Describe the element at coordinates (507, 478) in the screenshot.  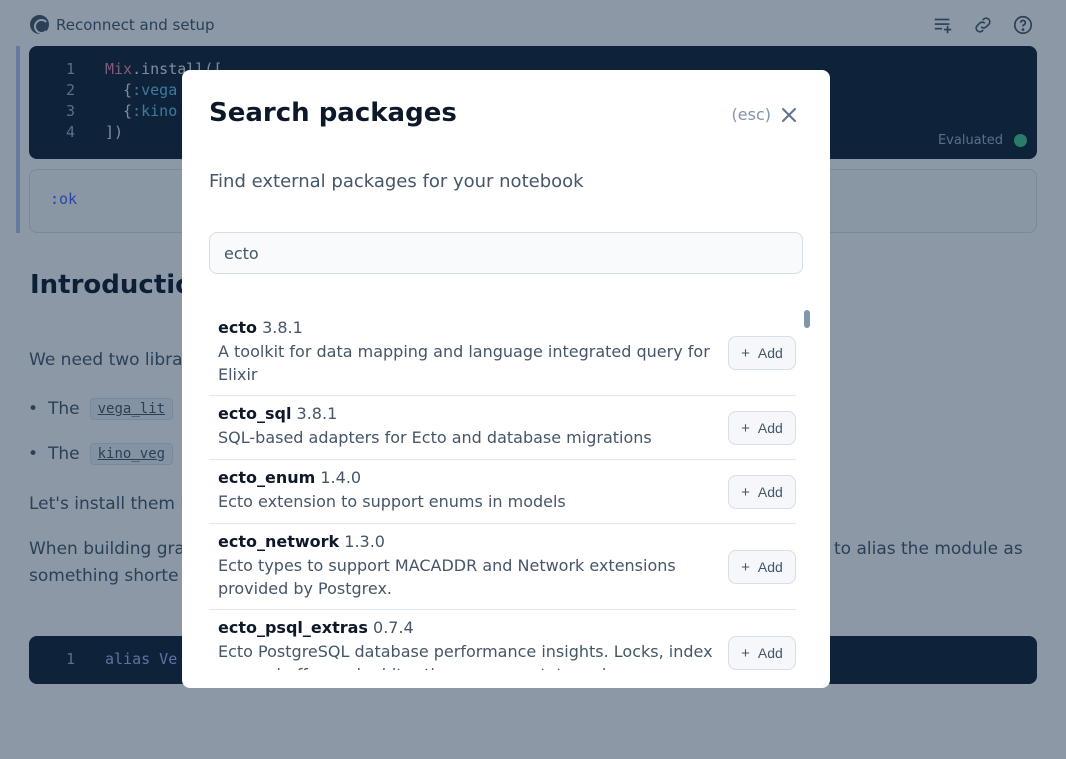
I see `package-heading: ecto_enum 1.4.0` at that location.